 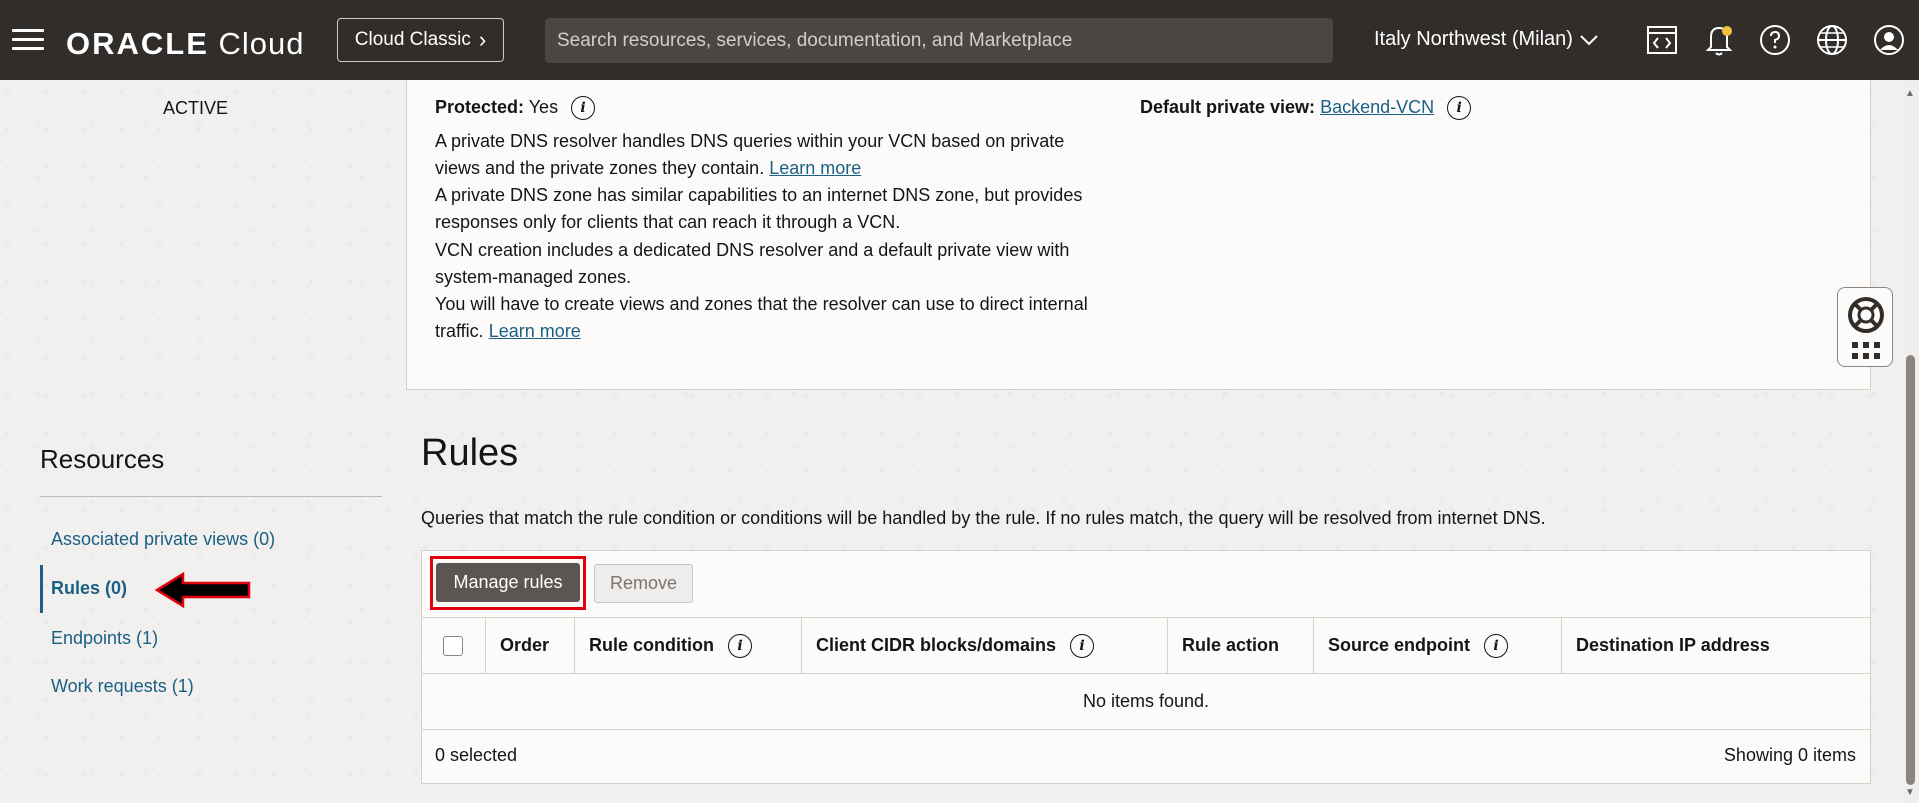 I want to click on resources-divider, so click(x=211, y=496).